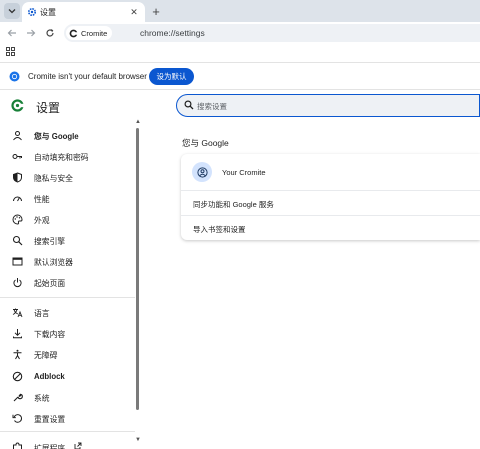 Image resolution: width=480 pixels, height=449 pixels. What do you see at coordinates (17, 198) in the screenshot?
I see `speedometer-icon` at bounding box center [17, 198].